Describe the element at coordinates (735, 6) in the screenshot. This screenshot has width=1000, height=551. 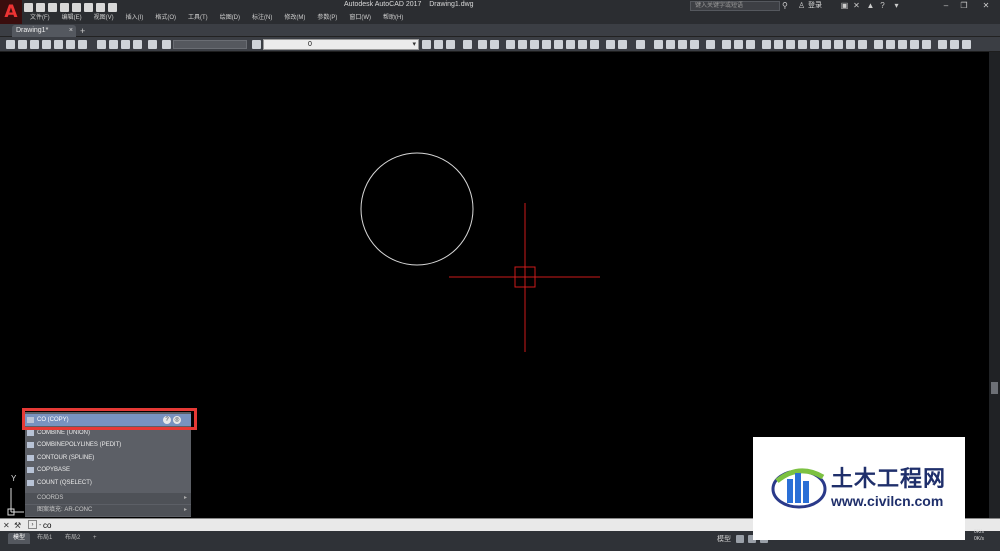
I see `search-input: 键入关键字或短语` at that location.